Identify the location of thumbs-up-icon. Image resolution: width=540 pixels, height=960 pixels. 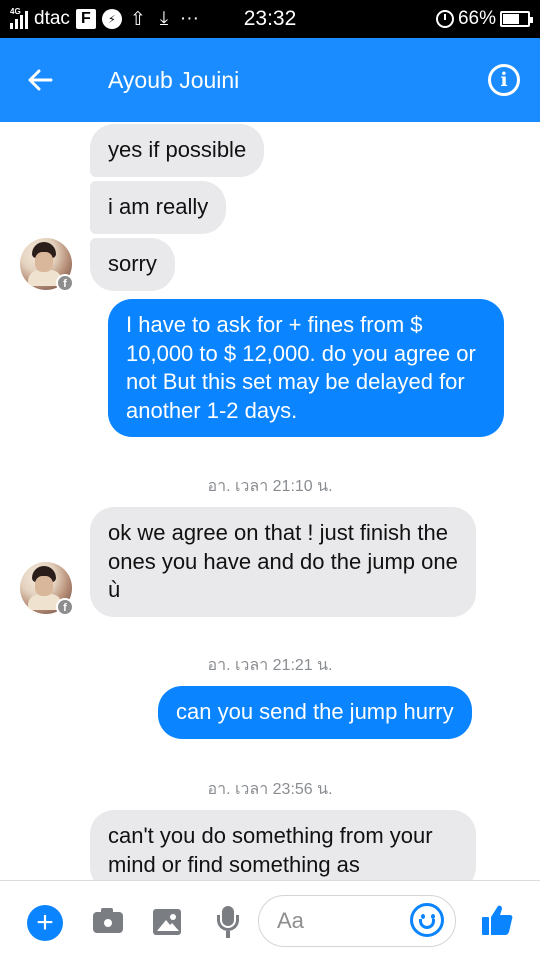
(497, 920).